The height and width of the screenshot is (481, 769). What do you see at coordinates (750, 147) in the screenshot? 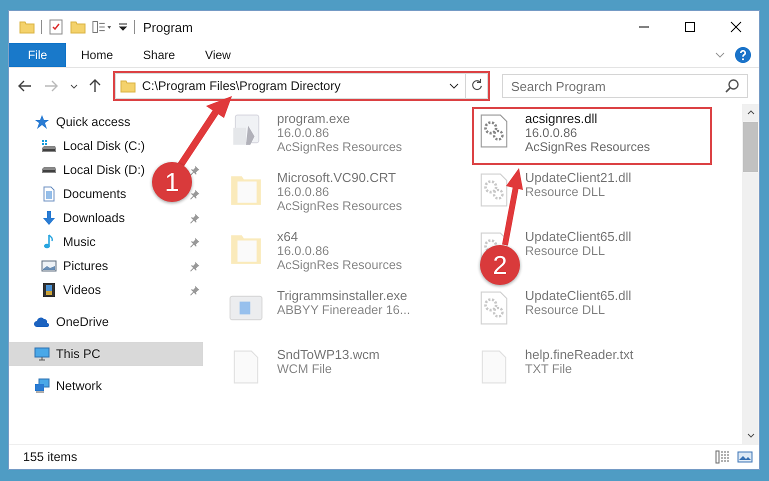
I see `scrollbar-thumb` at bounding box center [750, 147].